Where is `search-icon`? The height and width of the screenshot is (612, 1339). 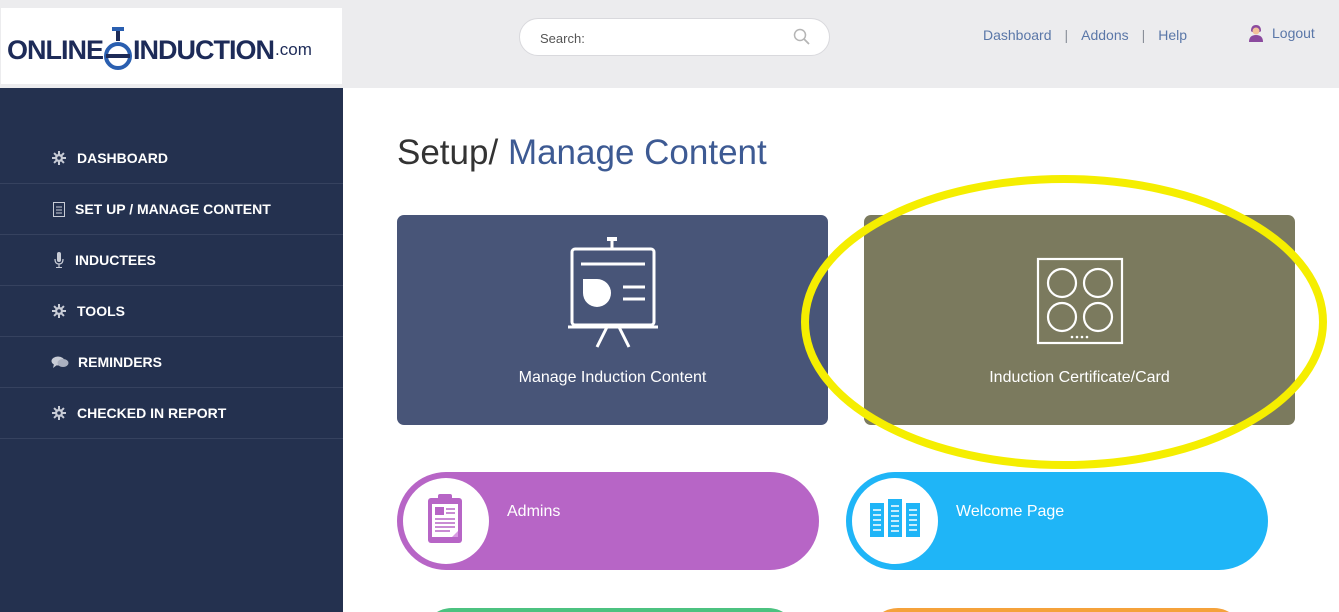
search-icon is located at coordinates (802, 37).